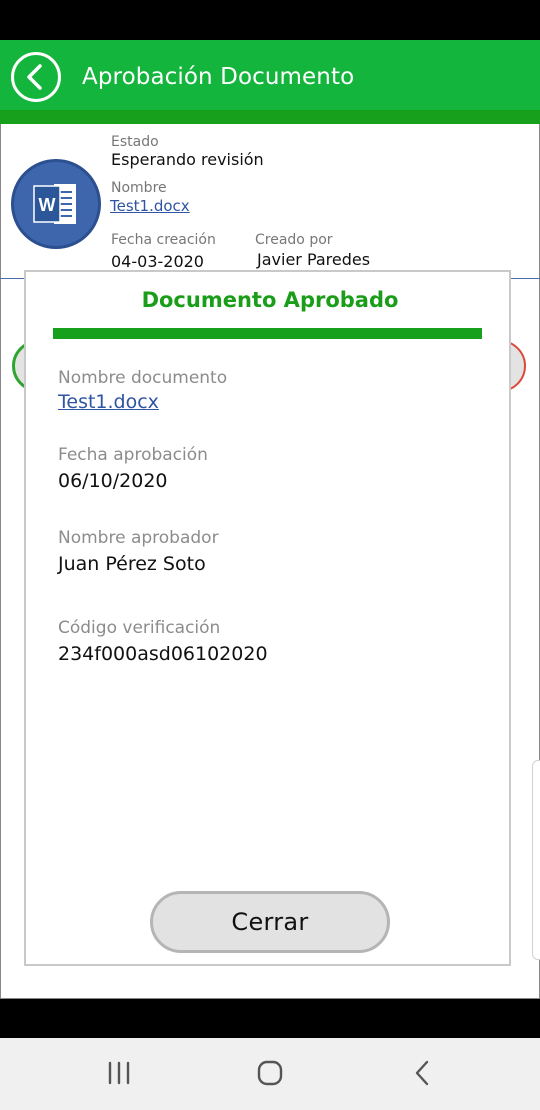 The width and height of the screenshot is (540, 1110). What do you see at coordinates (536, 860) in the screenshot?
I see `scrollbar` at bounding box center [536, 860].